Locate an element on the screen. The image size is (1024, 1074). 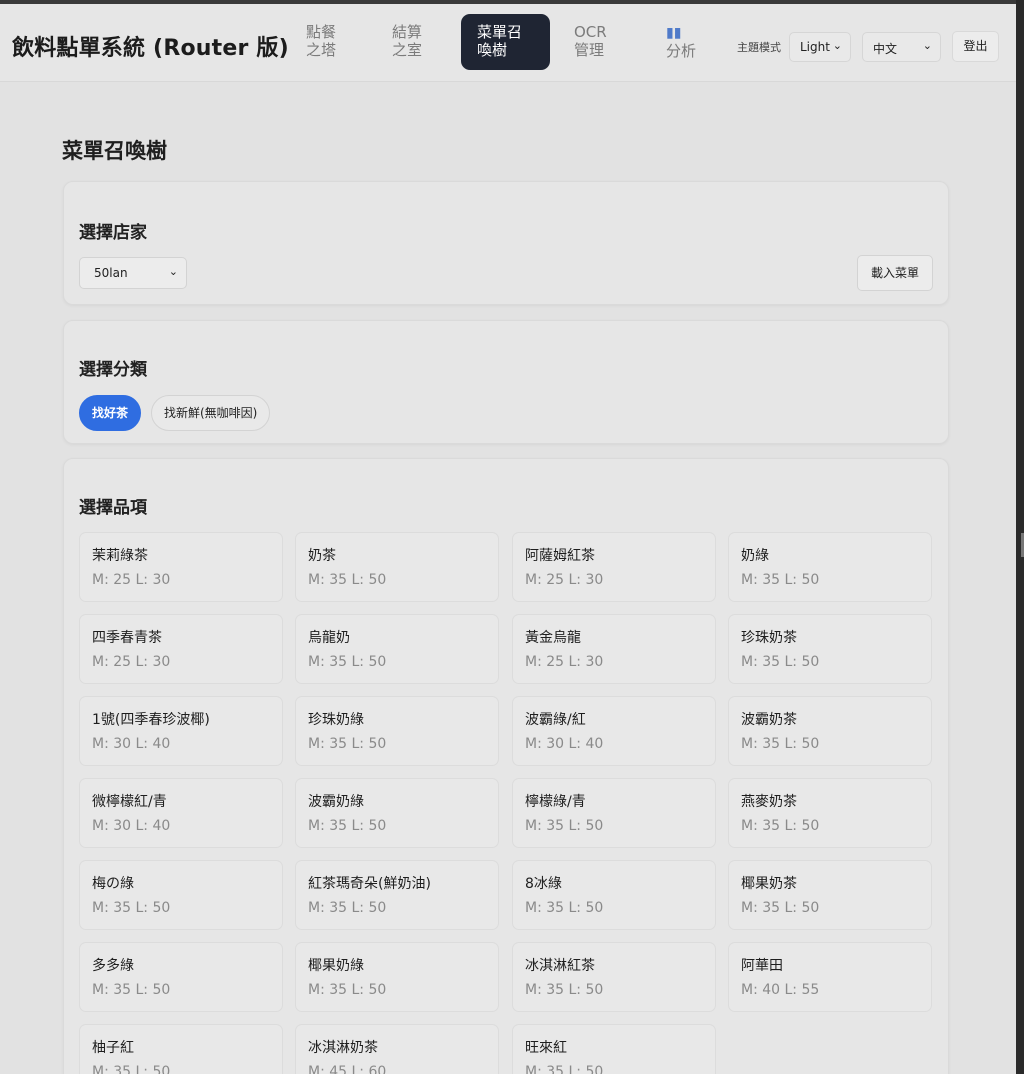
menu-item-card: 柚子紅 M: 35 L: 50 is located at coordinates (181, 1049).